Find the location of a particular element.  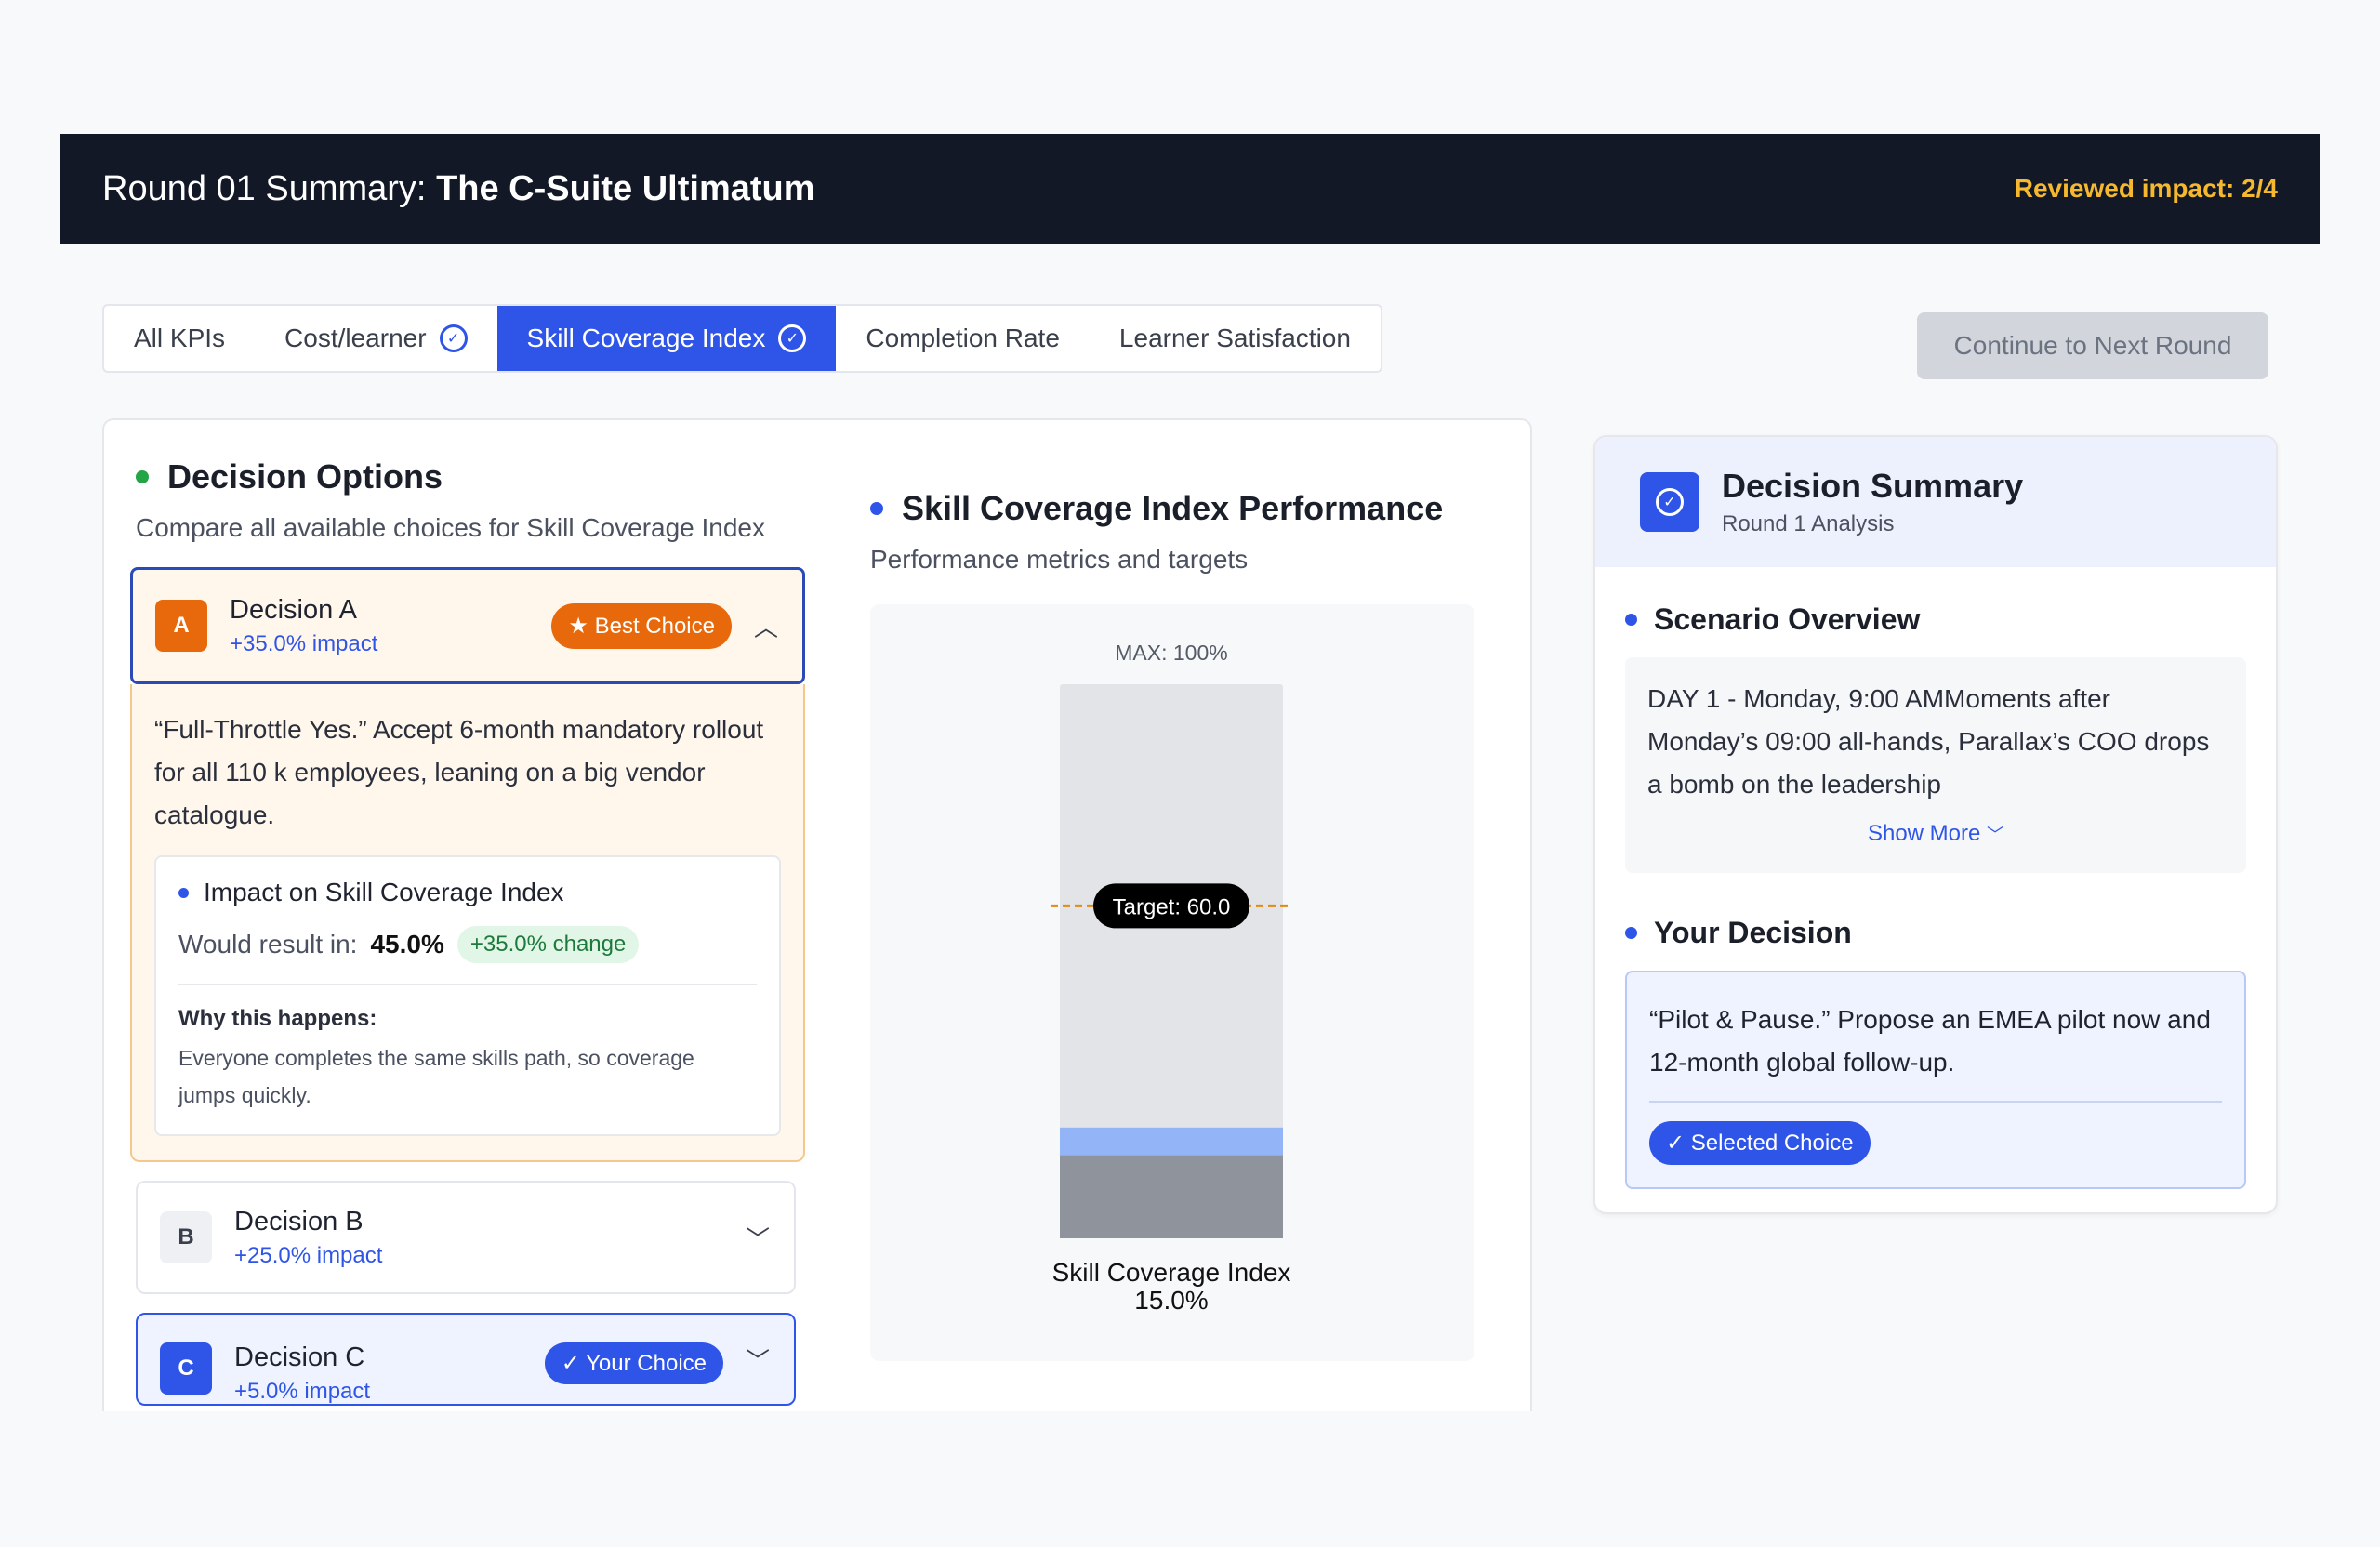

scenario-overview-heading: Scenario Overview is located at coordinates (1935, 619).